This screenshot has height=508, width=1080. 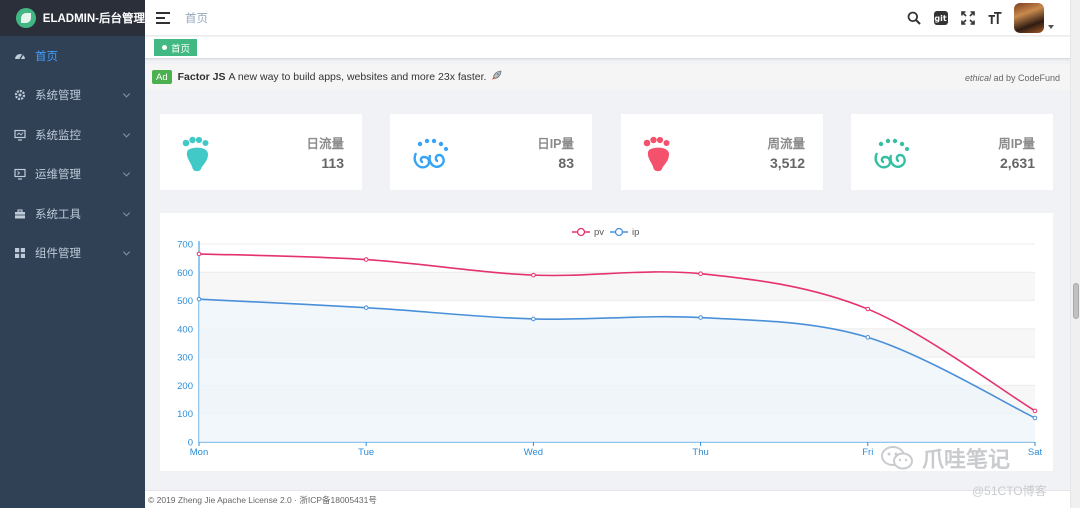 What do you see at coordinates (1016, 144) in the screenshot?
I see `stat-label: 周IP量` at bounding box center [1016, 144].